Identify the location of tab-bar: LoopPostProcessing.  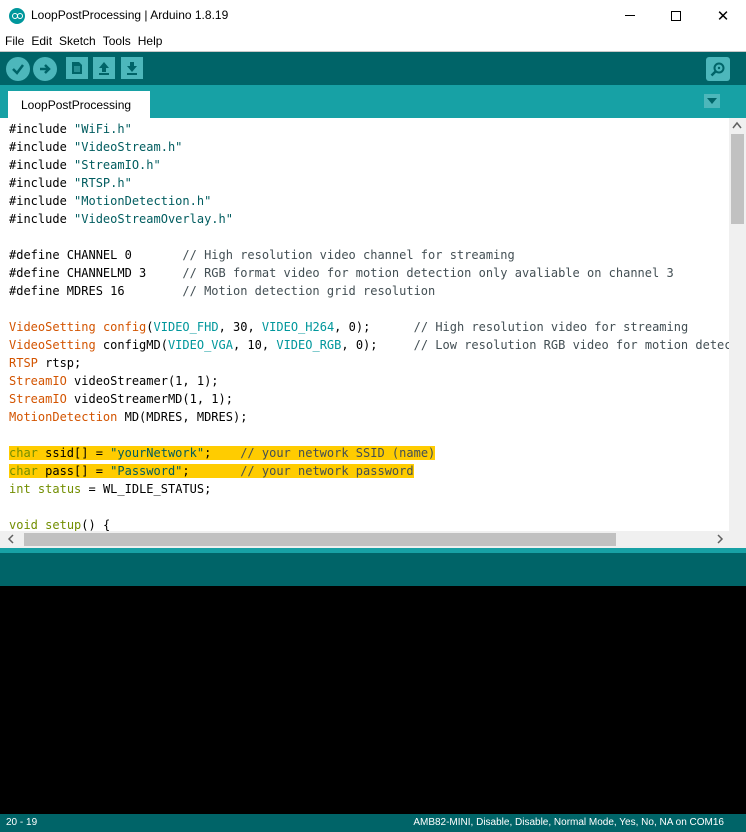
(373, 101).